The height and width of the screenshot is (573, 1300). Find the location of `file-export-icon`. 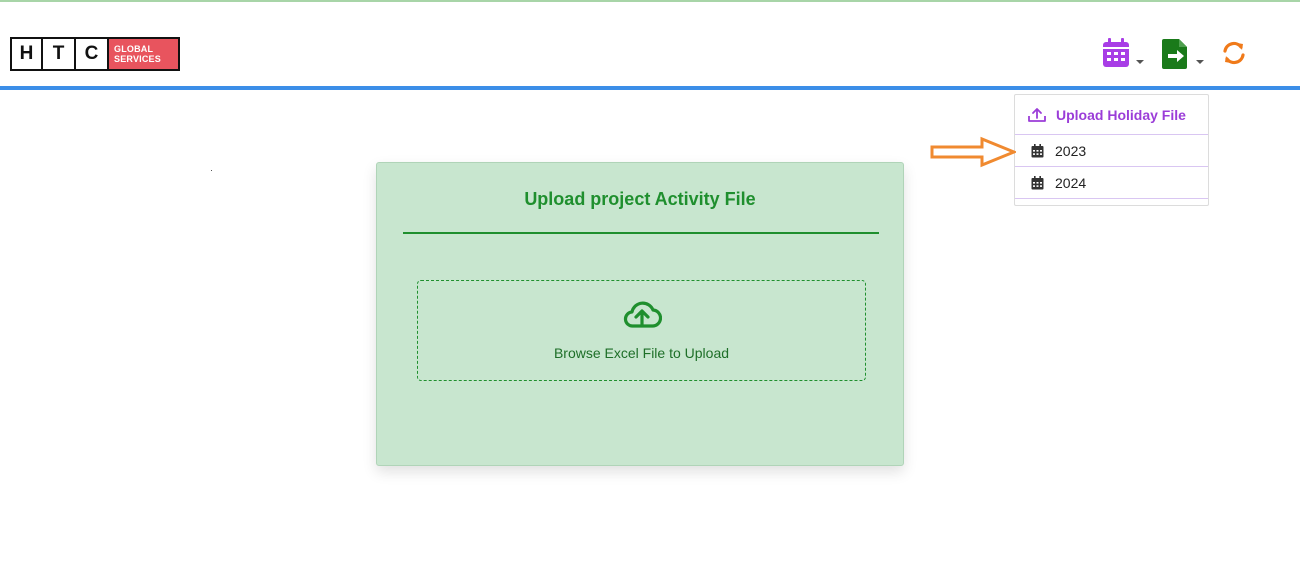

file-export-icon is located at coordinates (1174, 54).